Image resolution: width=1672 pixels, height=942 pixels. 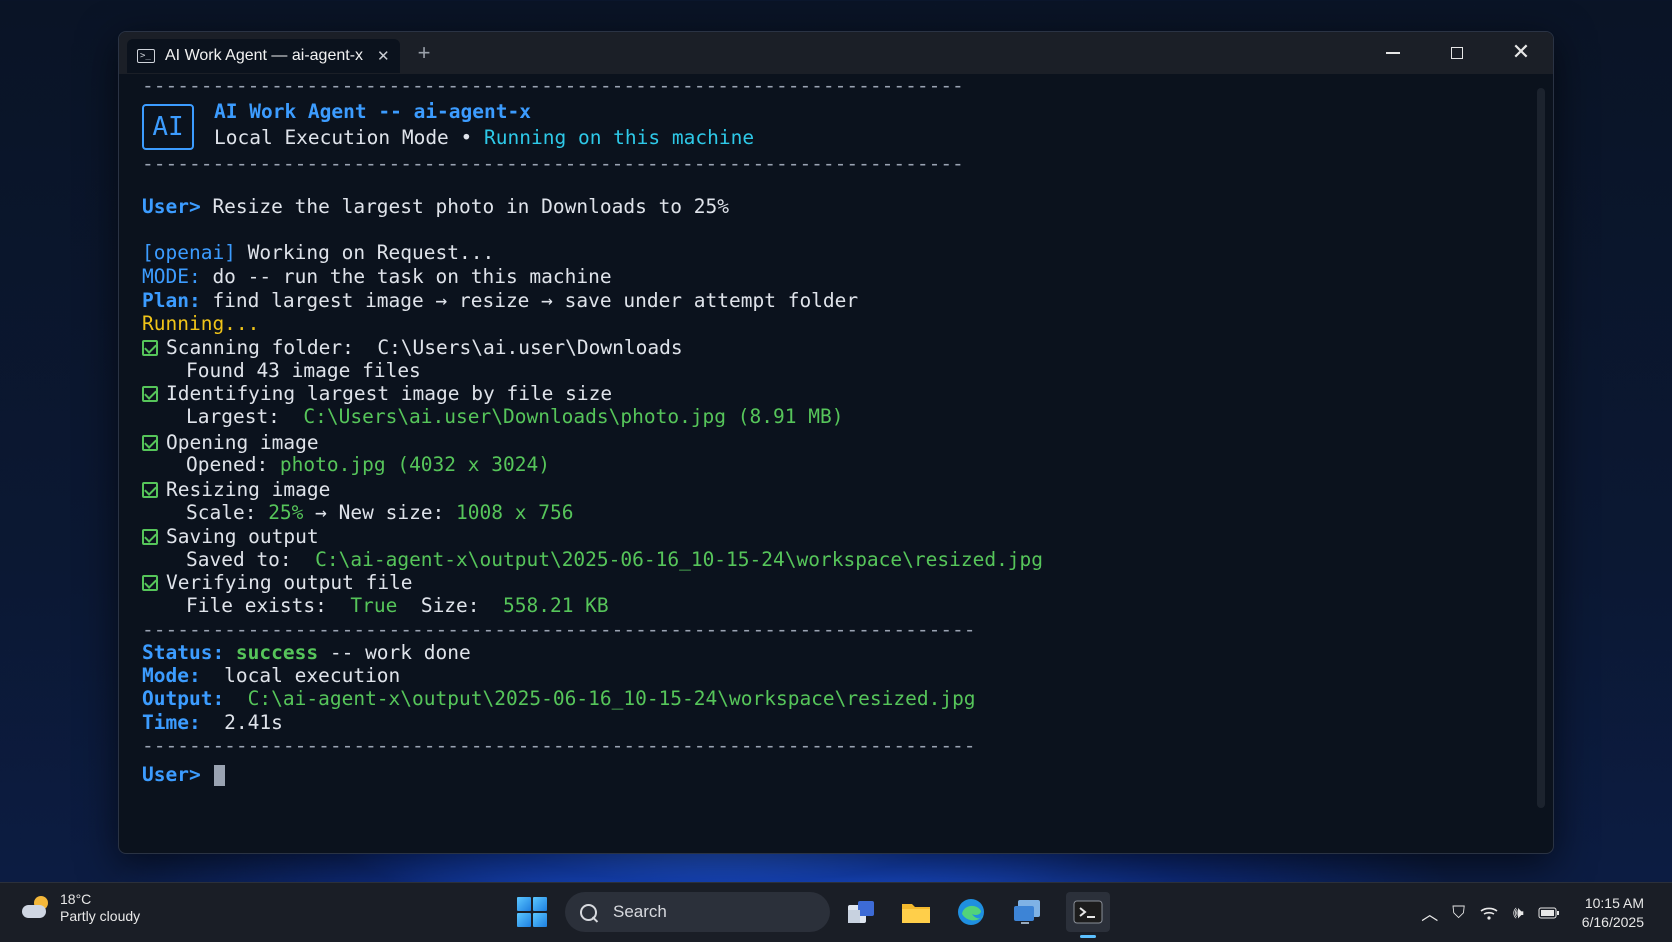 I want to click on system-tray: ︿ ⛉ 🕪 10:15 AM 6/16/2025, so click(x=1546, y=912).